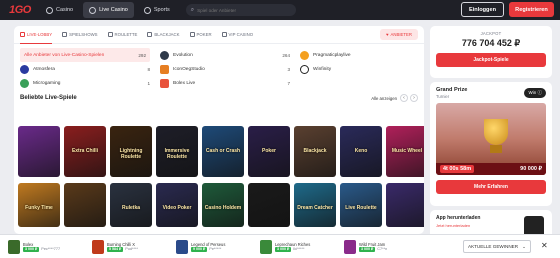  I want to click on winner-item: Wild Fruit Jam 3 000 ₽ C7**n, so click(378, 246).